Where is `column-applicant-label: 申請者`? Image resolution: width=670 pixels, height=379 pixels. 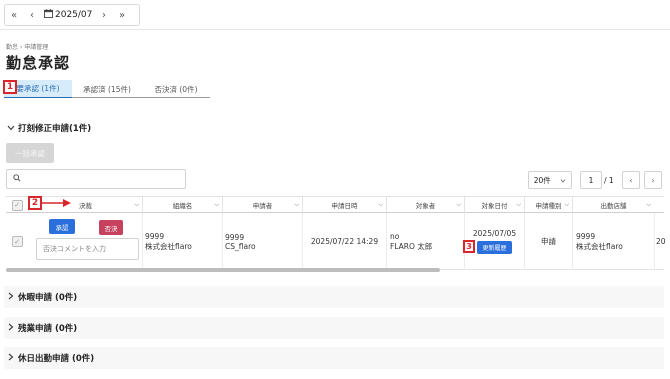
column-applicant-label: 申請者 is located at coordinates (262, 206).